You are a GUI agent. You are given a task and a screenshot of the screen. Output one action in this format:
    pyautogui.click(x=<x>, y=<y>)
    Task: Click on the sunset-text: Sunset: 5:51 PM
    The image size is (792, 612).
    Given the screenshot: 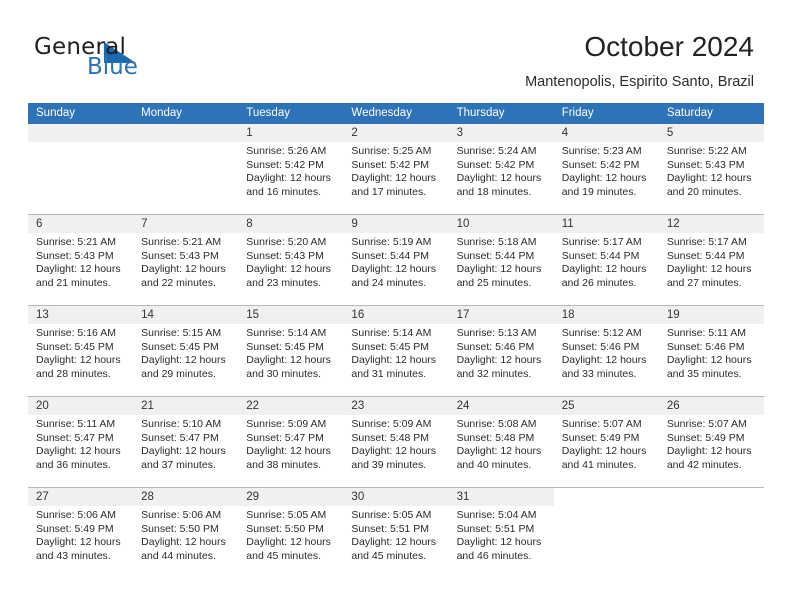 What is the action you would take?
    pyautogui.click(x=390, y=528)
    